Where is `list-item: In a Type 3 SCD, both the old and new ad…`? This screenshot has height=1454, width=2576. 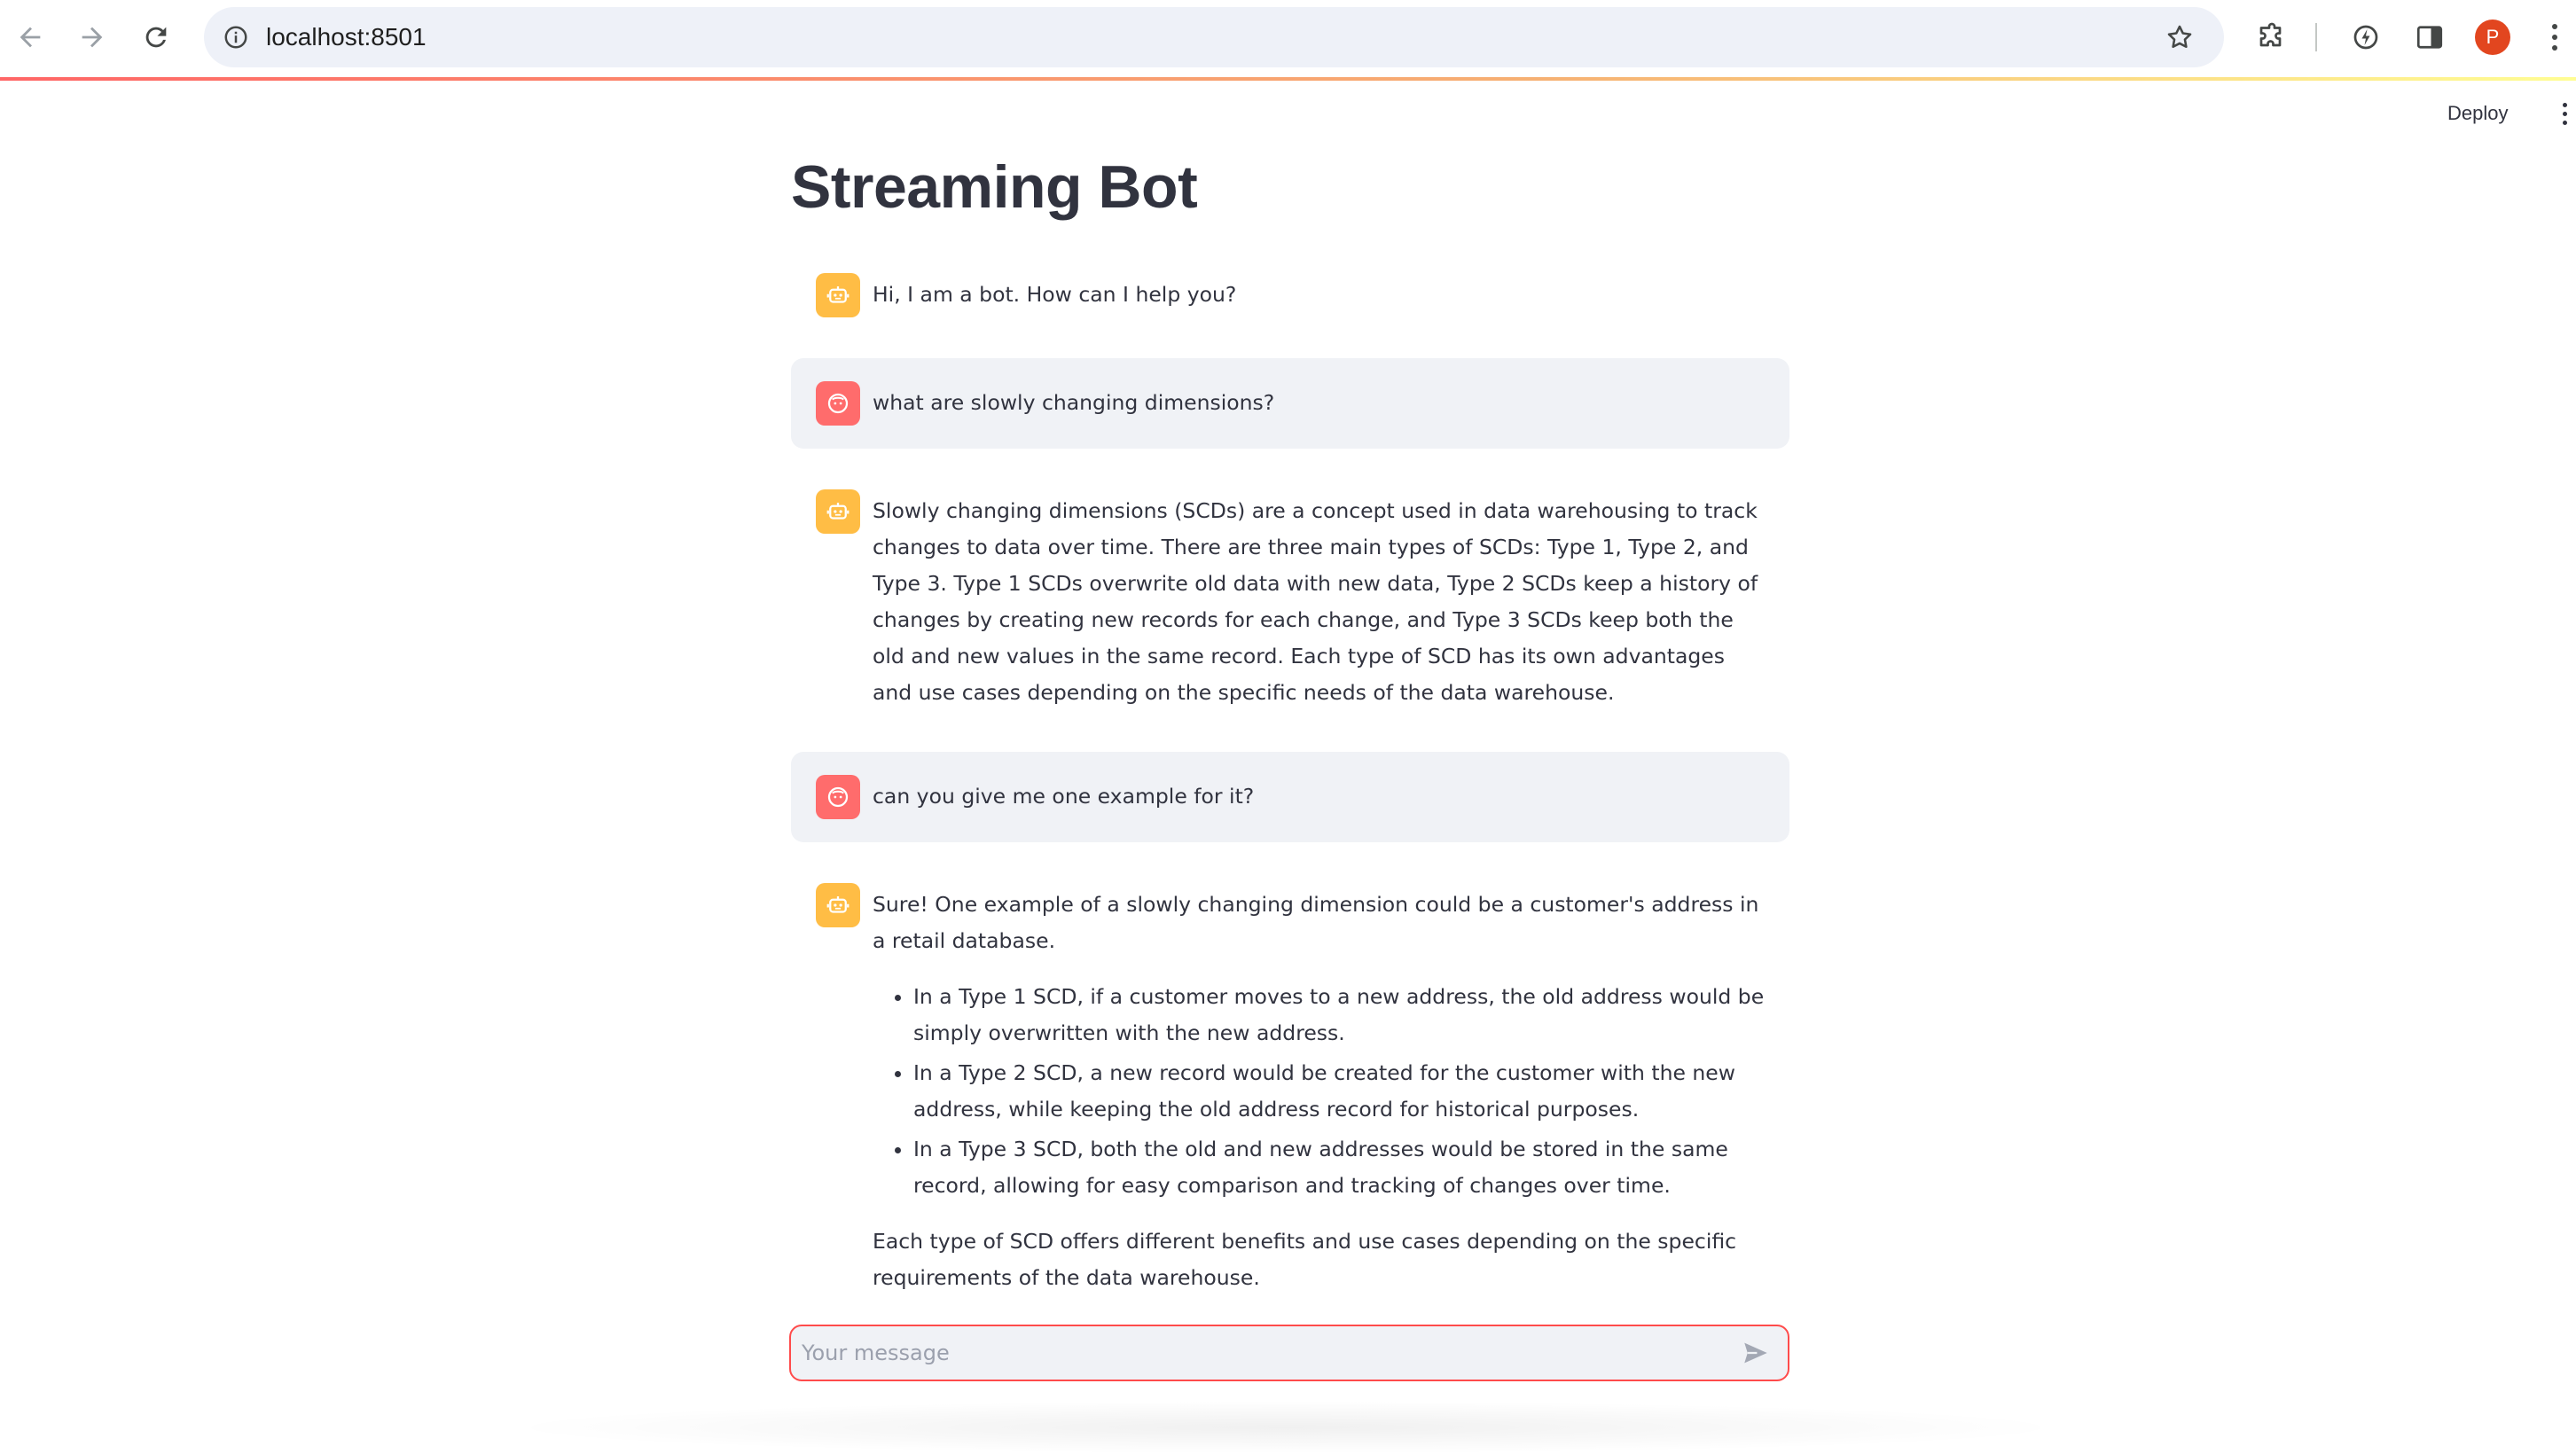
list-item: In a Type 3 SCD, both the old and new ad… is located at coordinates (1339, 1167).